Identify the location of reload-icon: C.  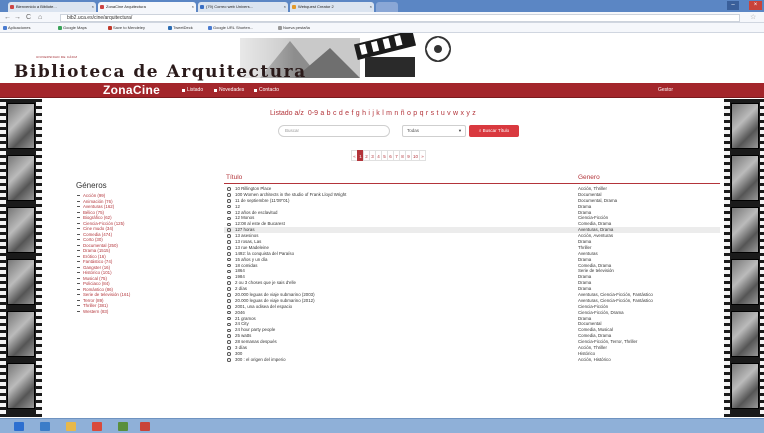
(28, 17).